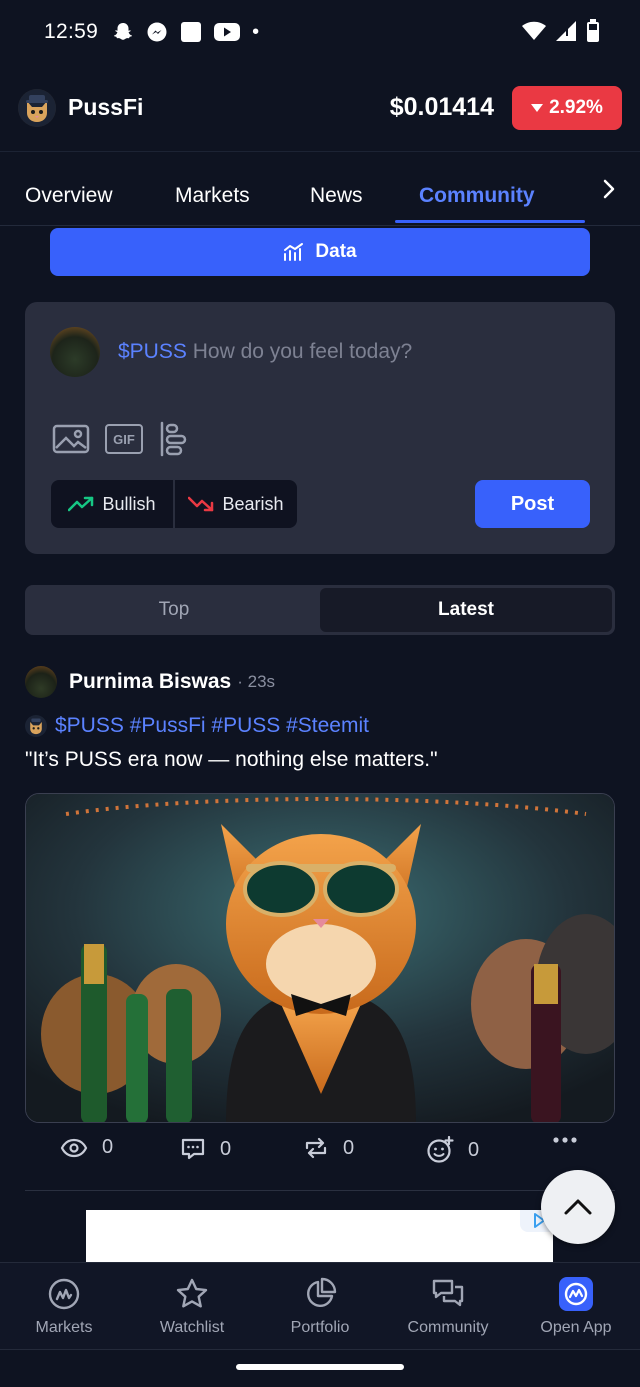 This screenshot has height=1387, width=640. What do you see at coordinates (129, 503) in the screenshot?
I see `bullish-label: Bullish` at bounding box center [129, 503].